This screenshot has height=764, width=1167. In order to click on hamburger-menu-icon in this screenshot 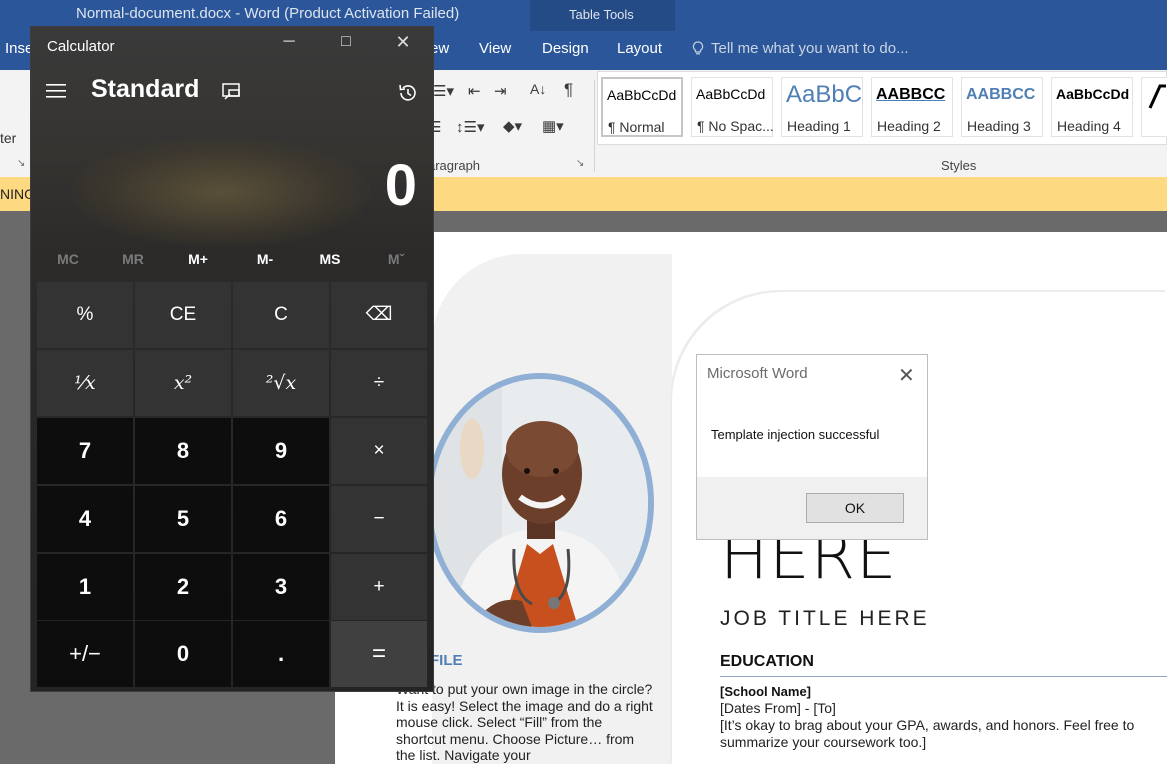, I will do `click(57, 91)`.